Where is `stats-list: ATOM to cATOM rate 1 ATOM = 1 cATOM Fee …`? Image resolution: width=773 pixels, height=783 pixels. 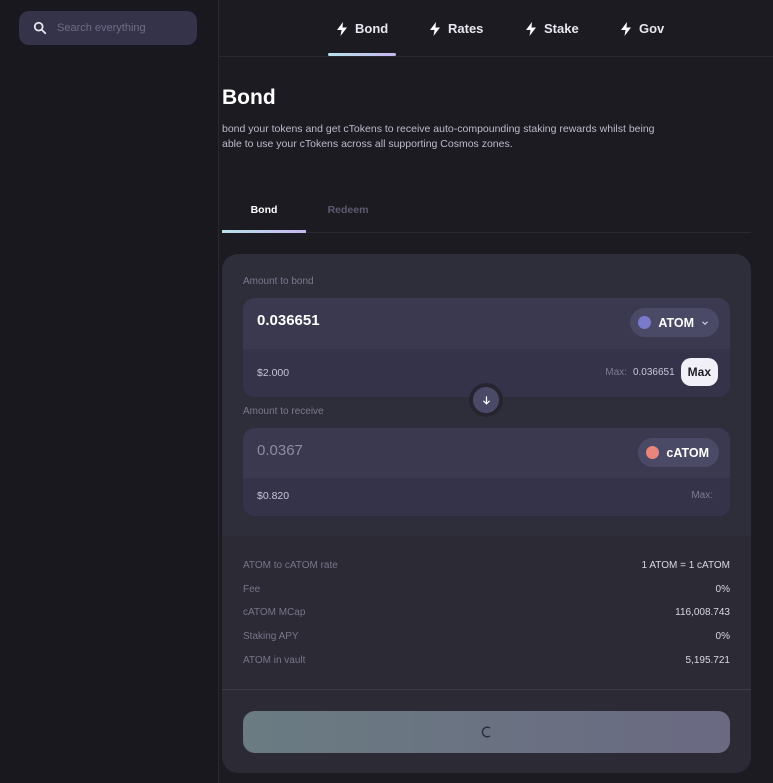
stats-list: ATOM to cATOM rate 1 ATOM = 1 cATOM Fee … is located at coordinates (486, 613).